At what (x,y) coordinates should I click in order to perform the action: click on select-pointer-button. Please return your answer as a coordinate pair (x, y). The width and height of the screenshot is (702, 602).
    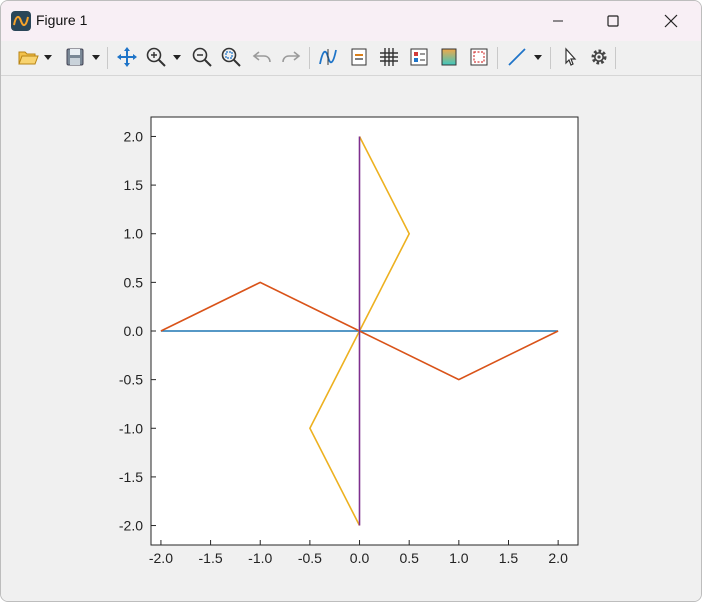
    Looking at the image, I should click on (570, 57).